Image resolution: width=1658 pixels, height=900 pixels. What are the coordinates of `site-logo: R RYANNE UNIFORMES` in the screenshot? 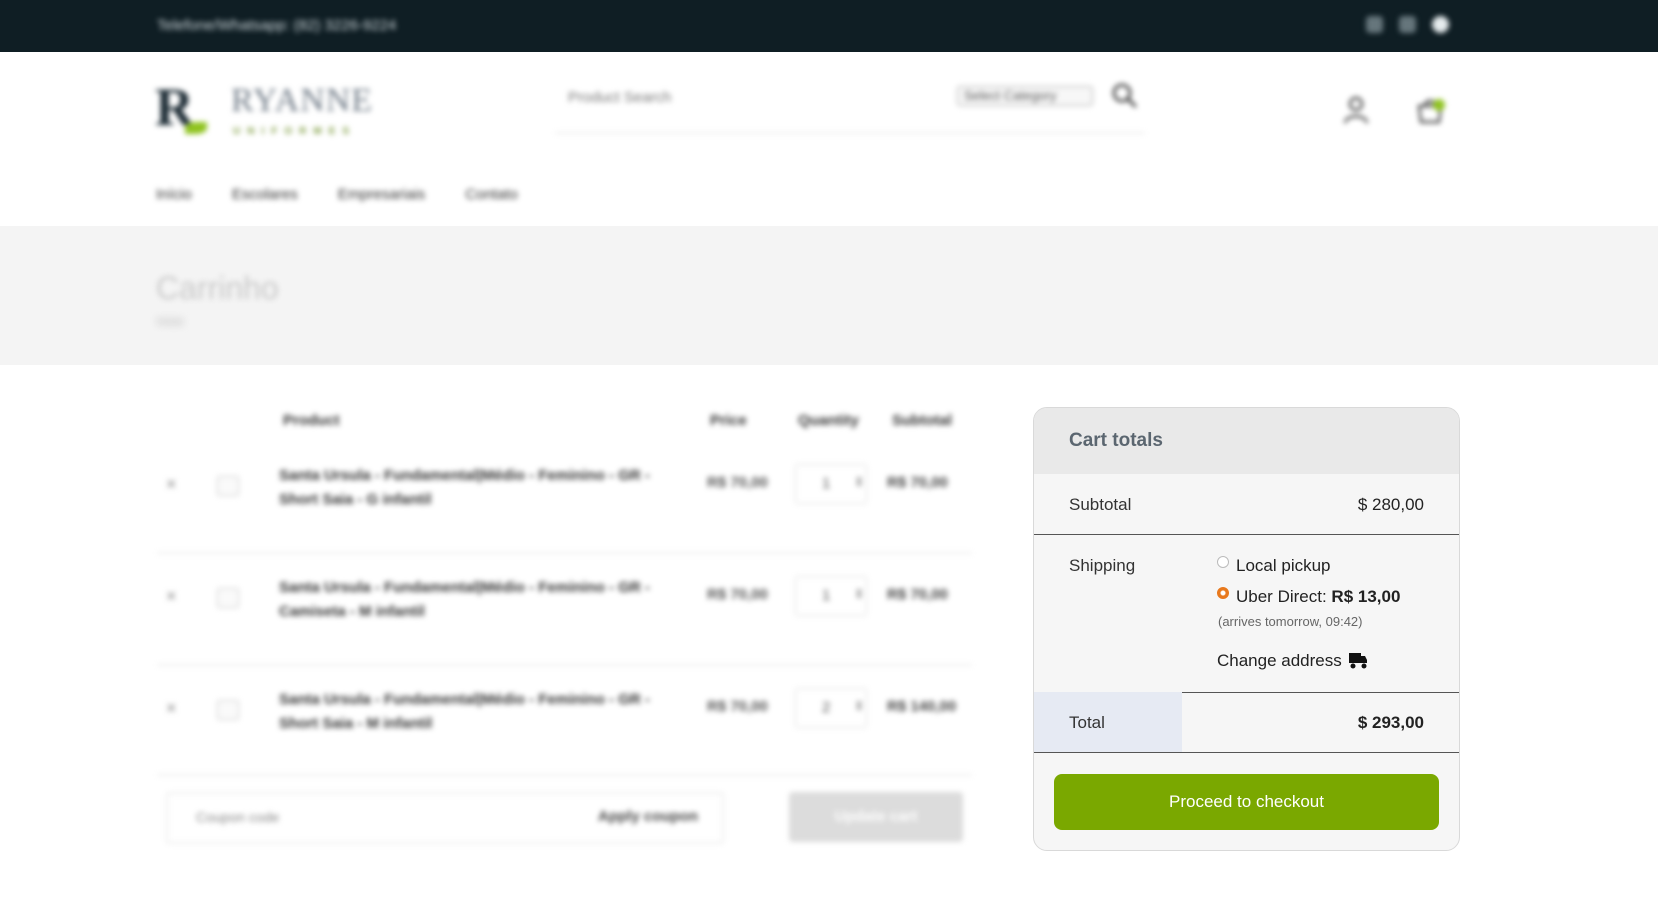 It's located at (263, 111).